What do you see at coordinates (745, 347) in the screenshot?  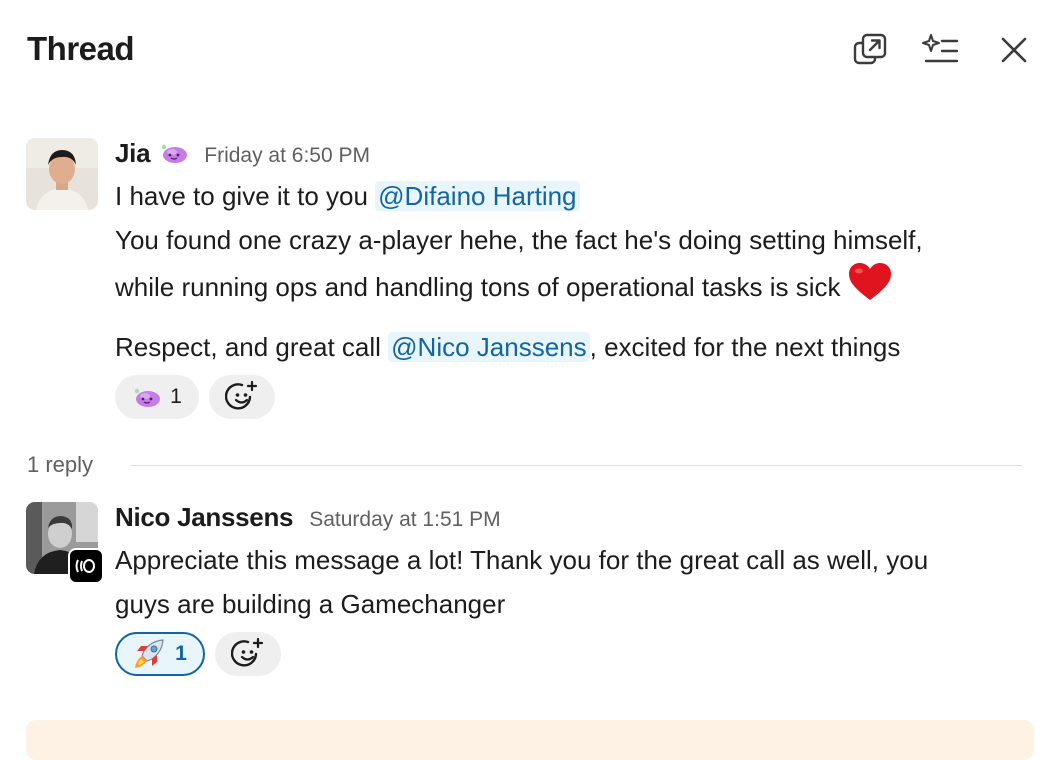 I see `text-segment: , excited for the next things` at bounding box center [745, 347].